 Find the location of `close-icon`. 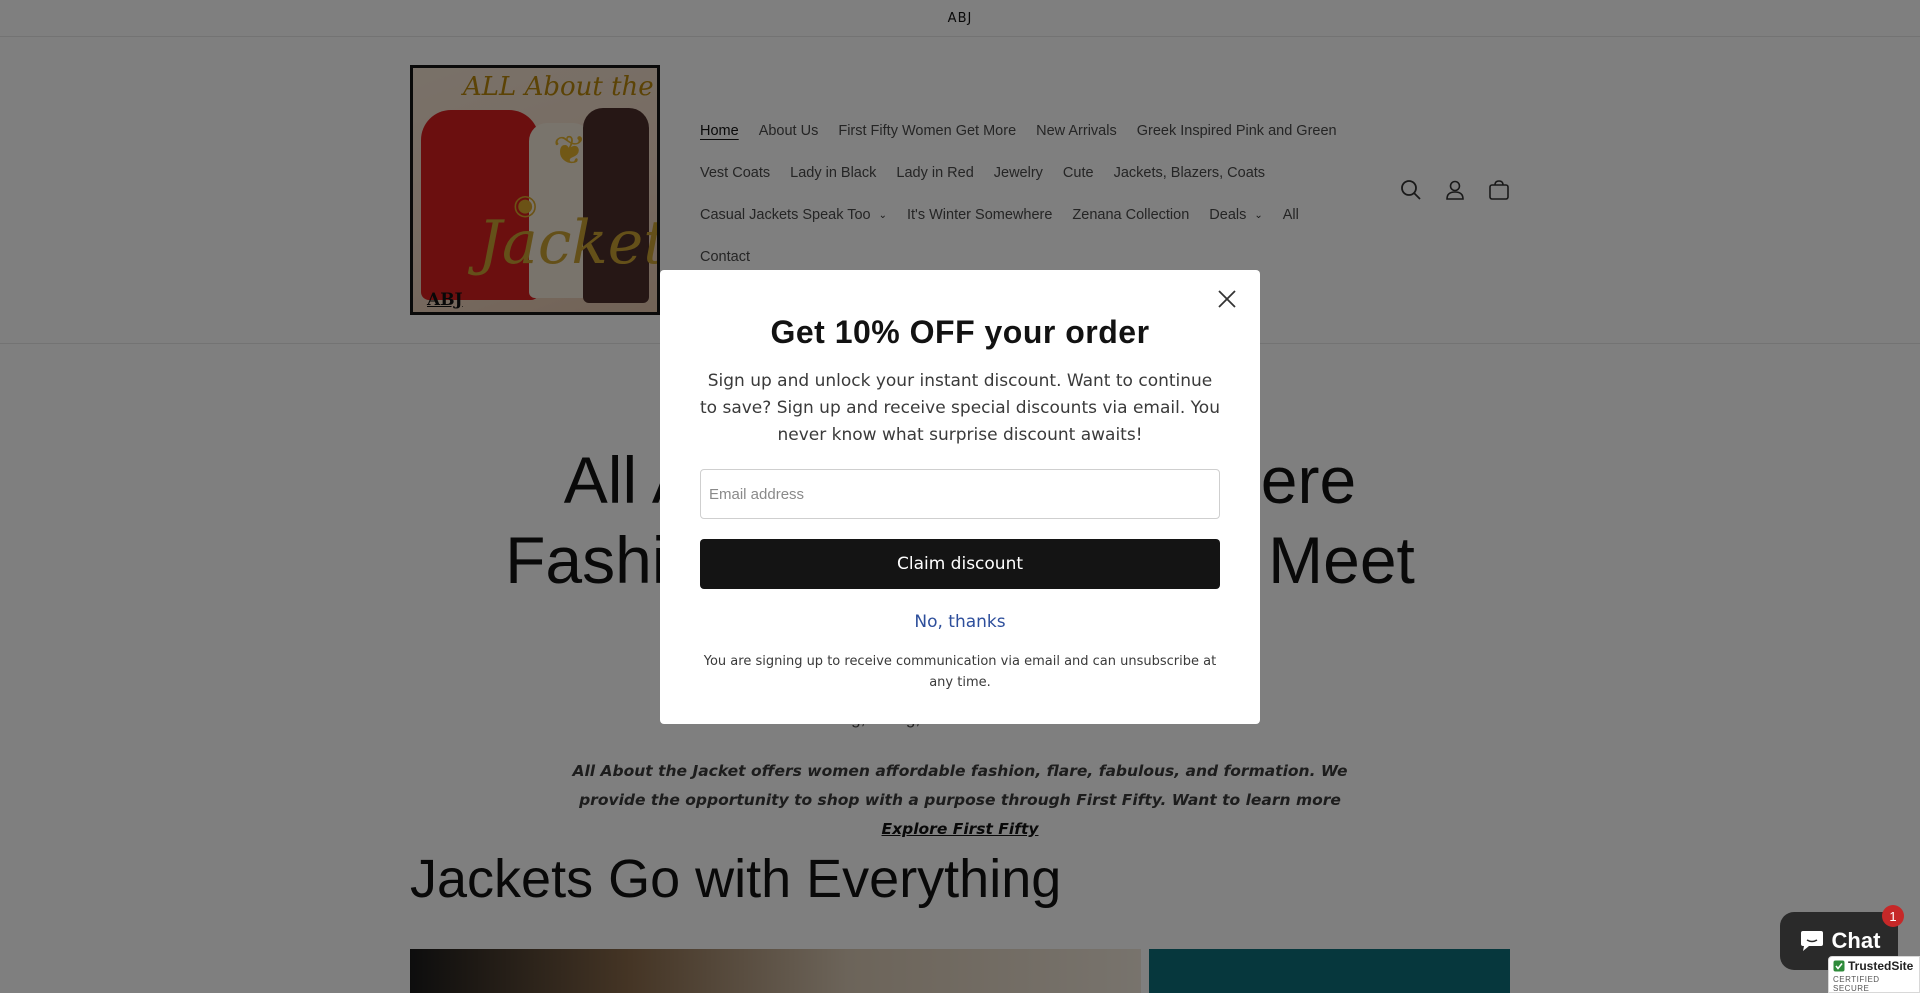

close-icon is located at coordinates (1227, 299).